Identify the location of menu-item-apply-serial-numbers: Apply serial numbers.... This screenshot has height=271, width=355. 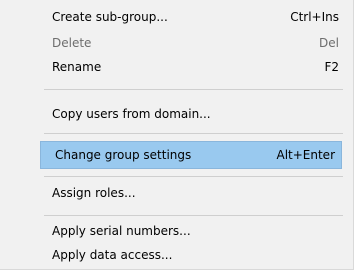
(191, 231).